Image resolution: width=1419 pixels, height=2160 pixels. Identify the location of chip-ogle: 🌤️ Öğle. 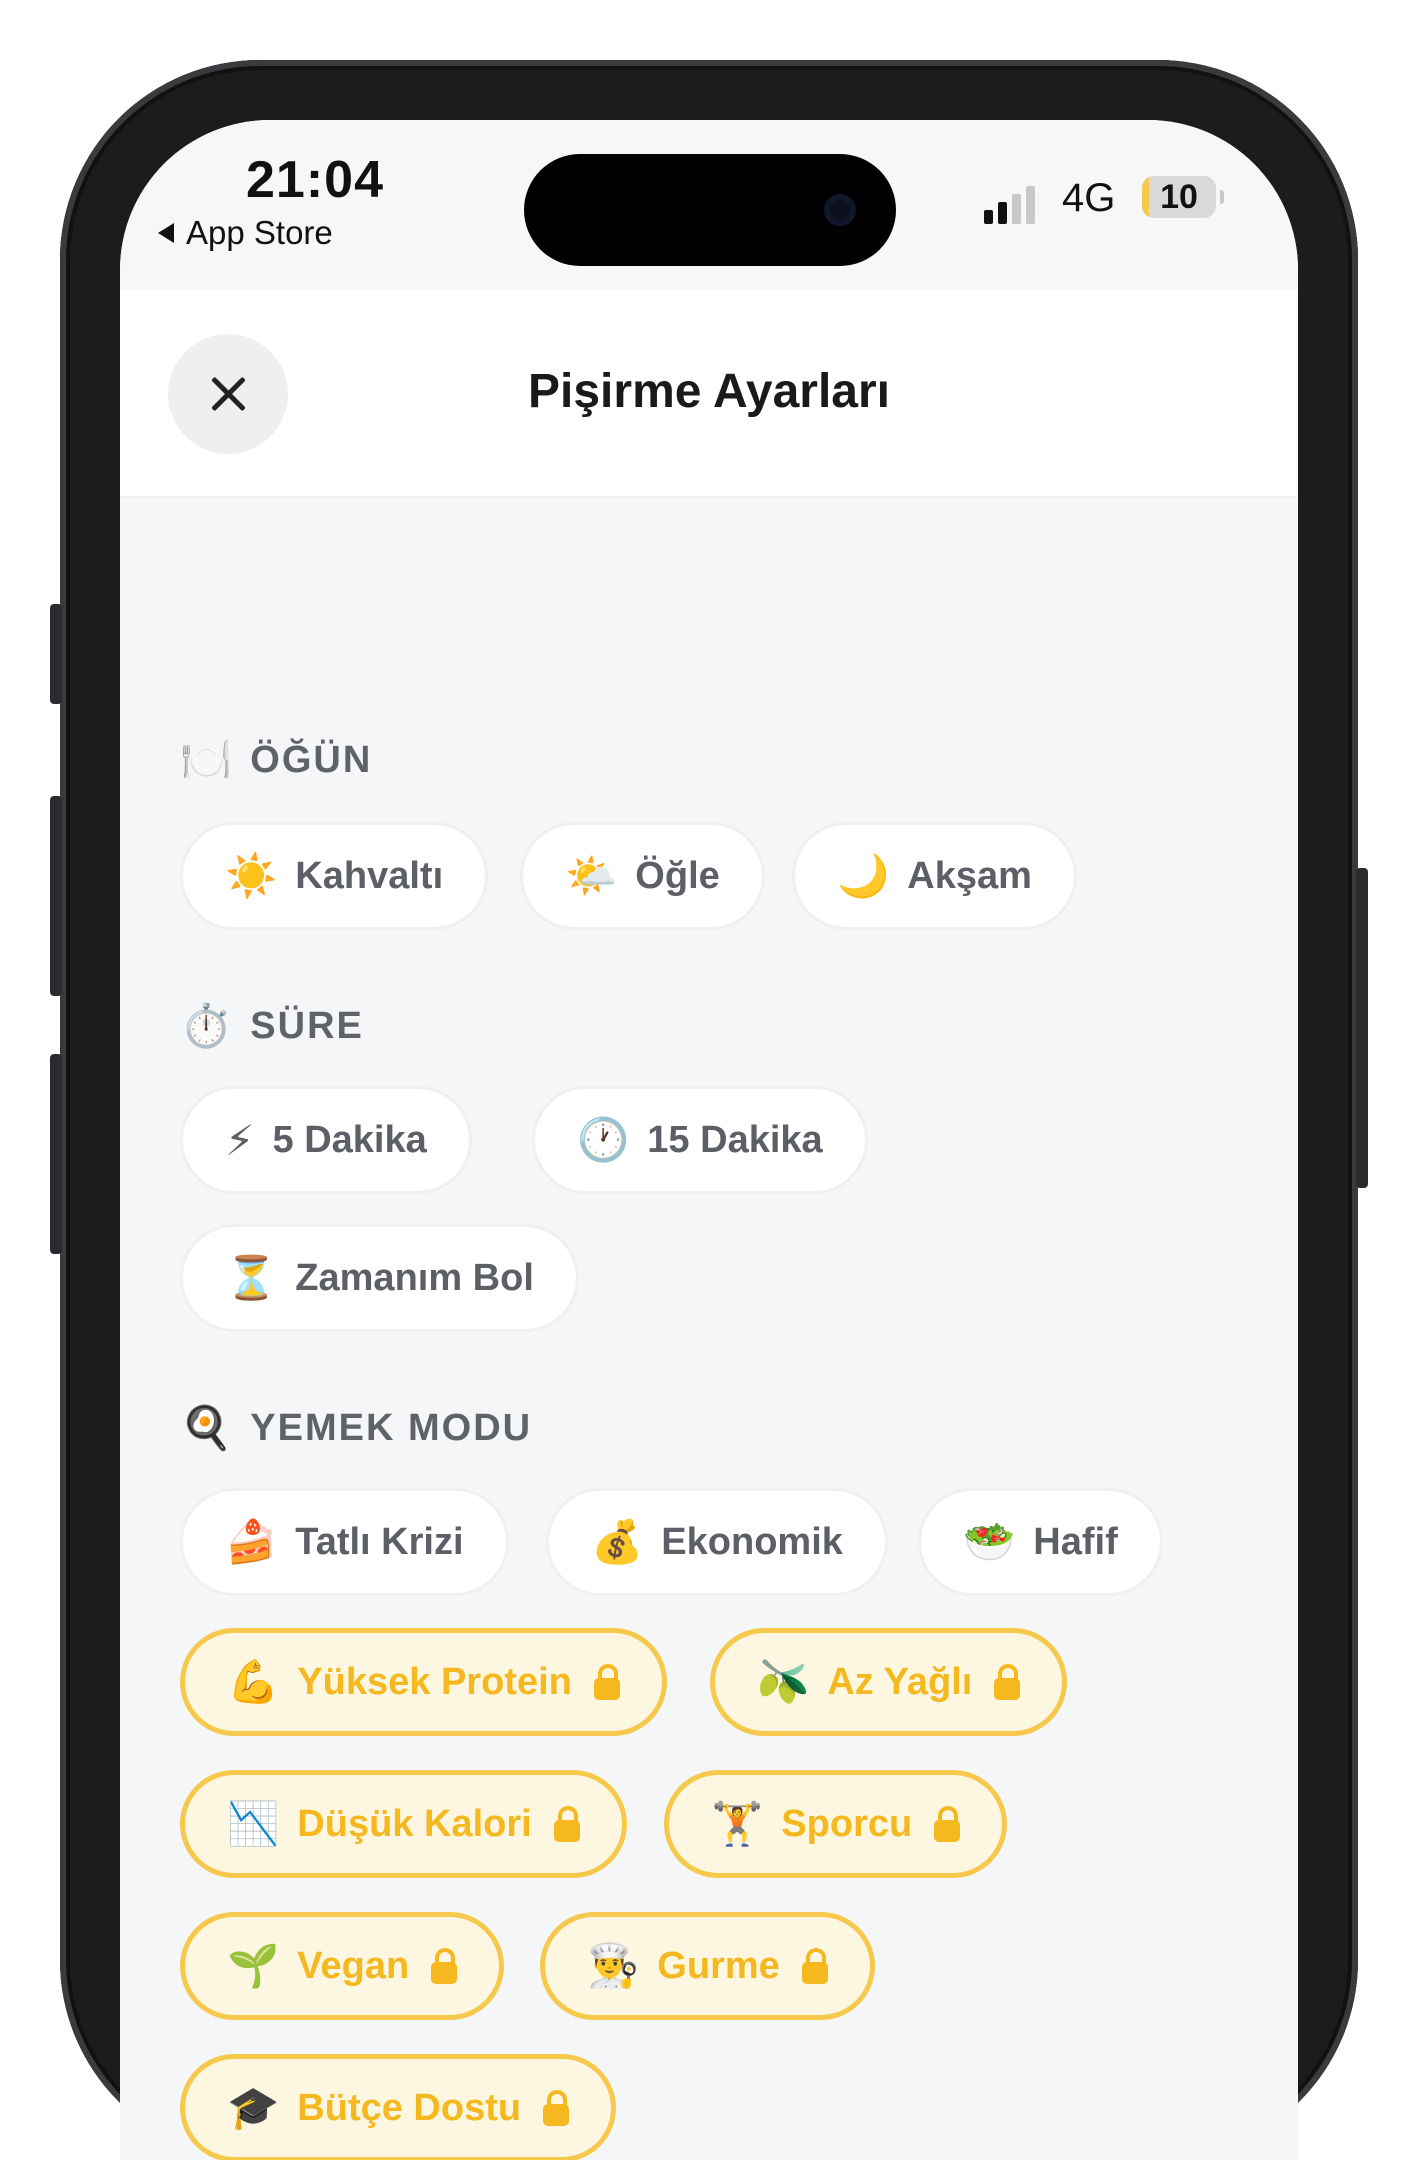
(642, 876).